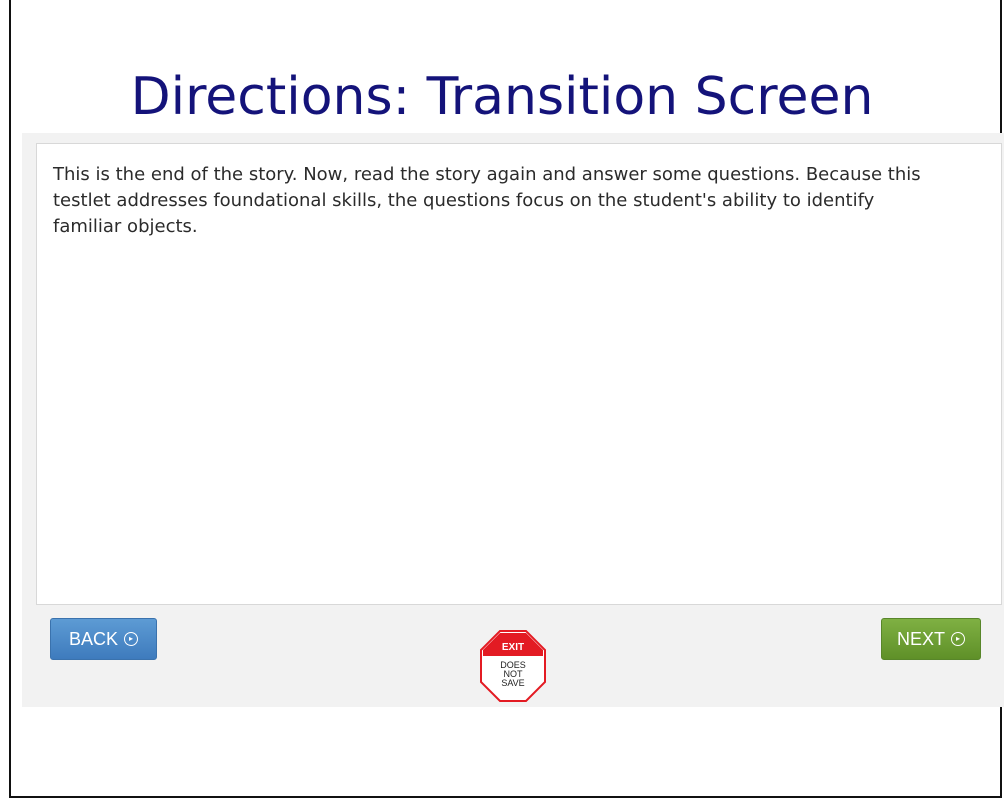 This screenshot has width=1004, height=798. I want to click on exit-label: EXIT, so click(513, 647).